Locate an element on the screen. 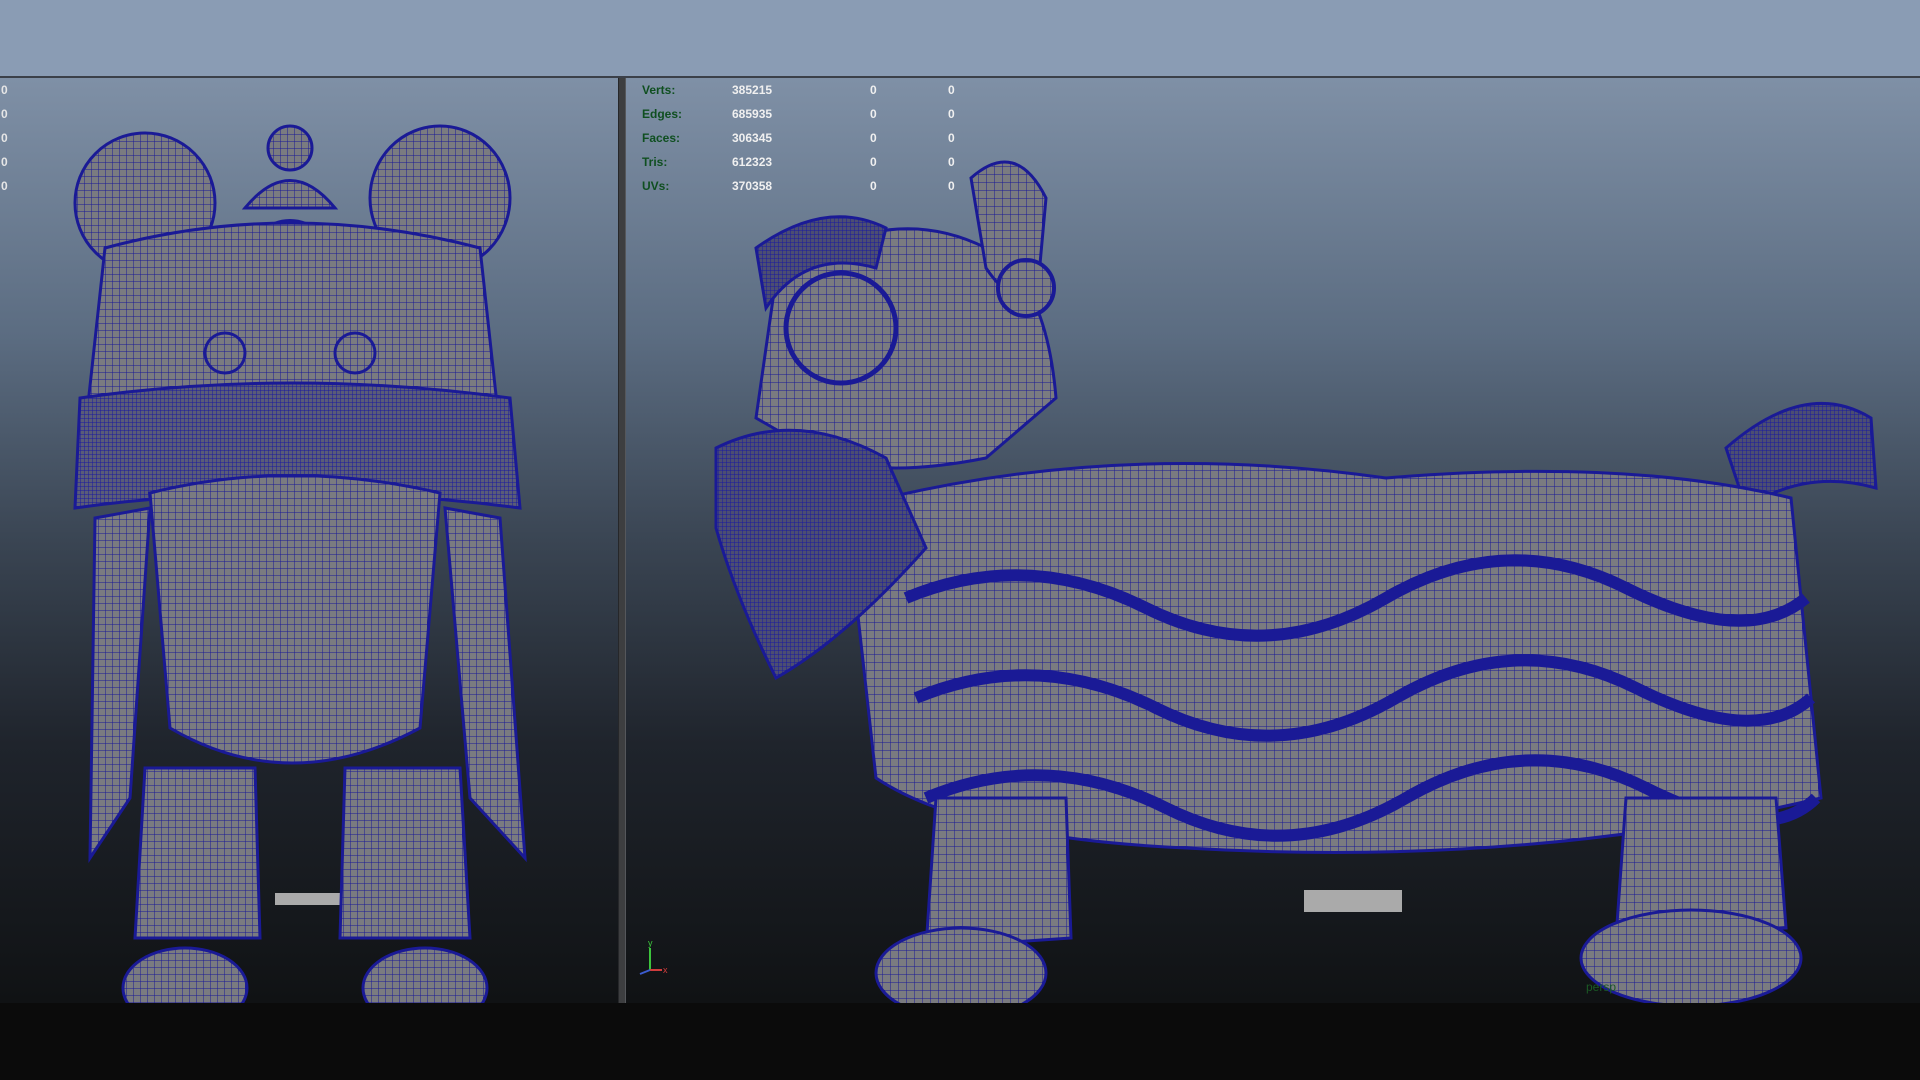 This screenshot has height=1080, width=1920. bottom-area is located at coordinates (960, 1041).